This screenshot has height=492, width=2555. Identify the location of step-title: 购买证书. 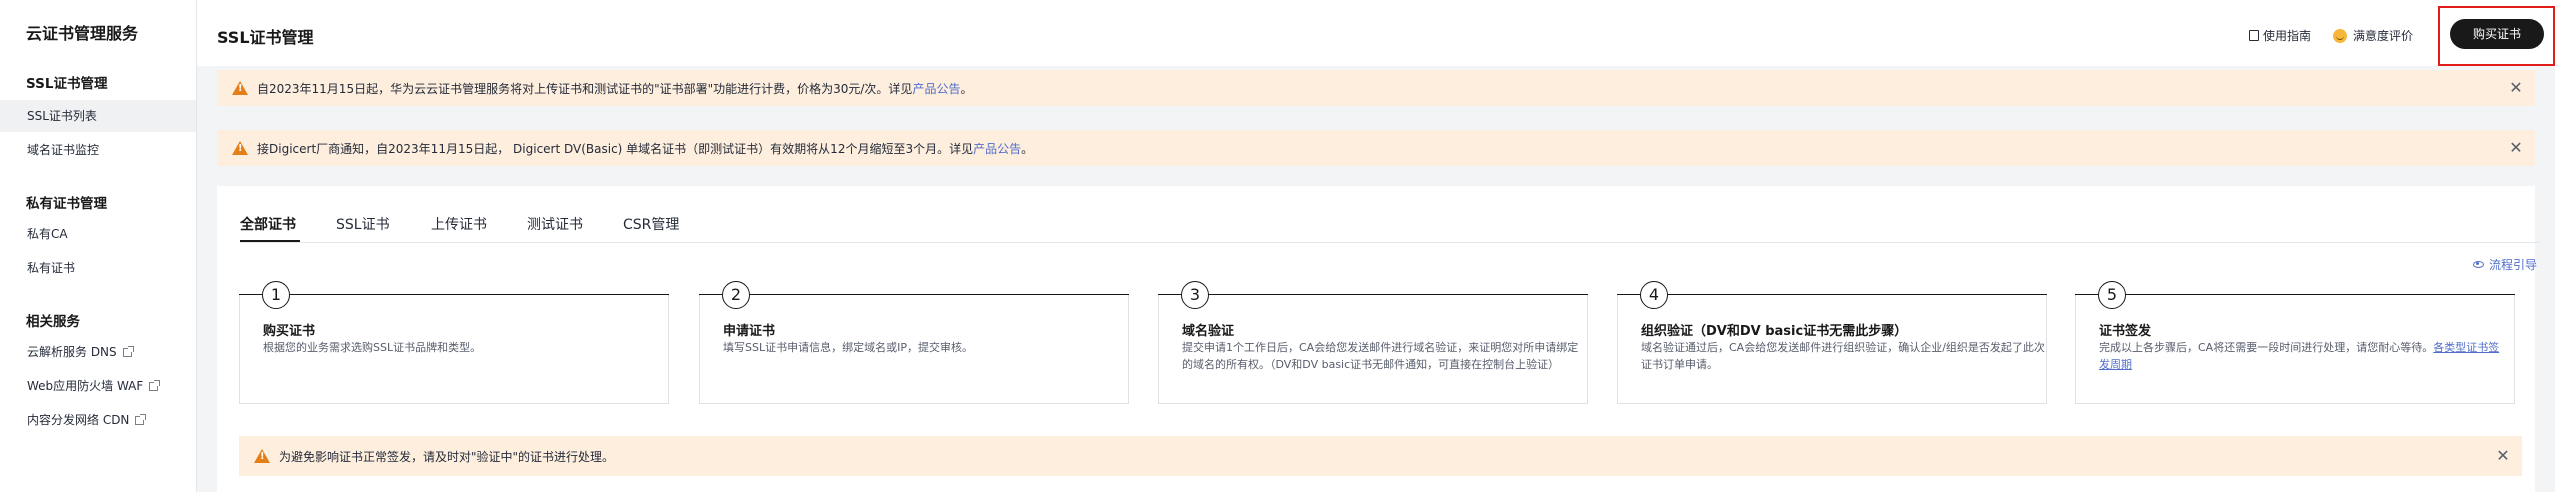
(289, 331).